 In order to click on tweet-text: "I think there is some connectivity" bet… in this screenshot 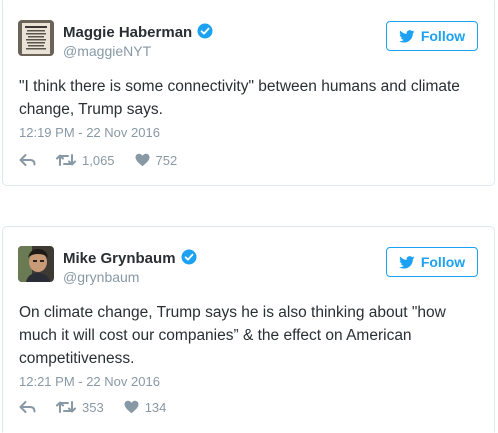, I will do `click(239, 98)`.